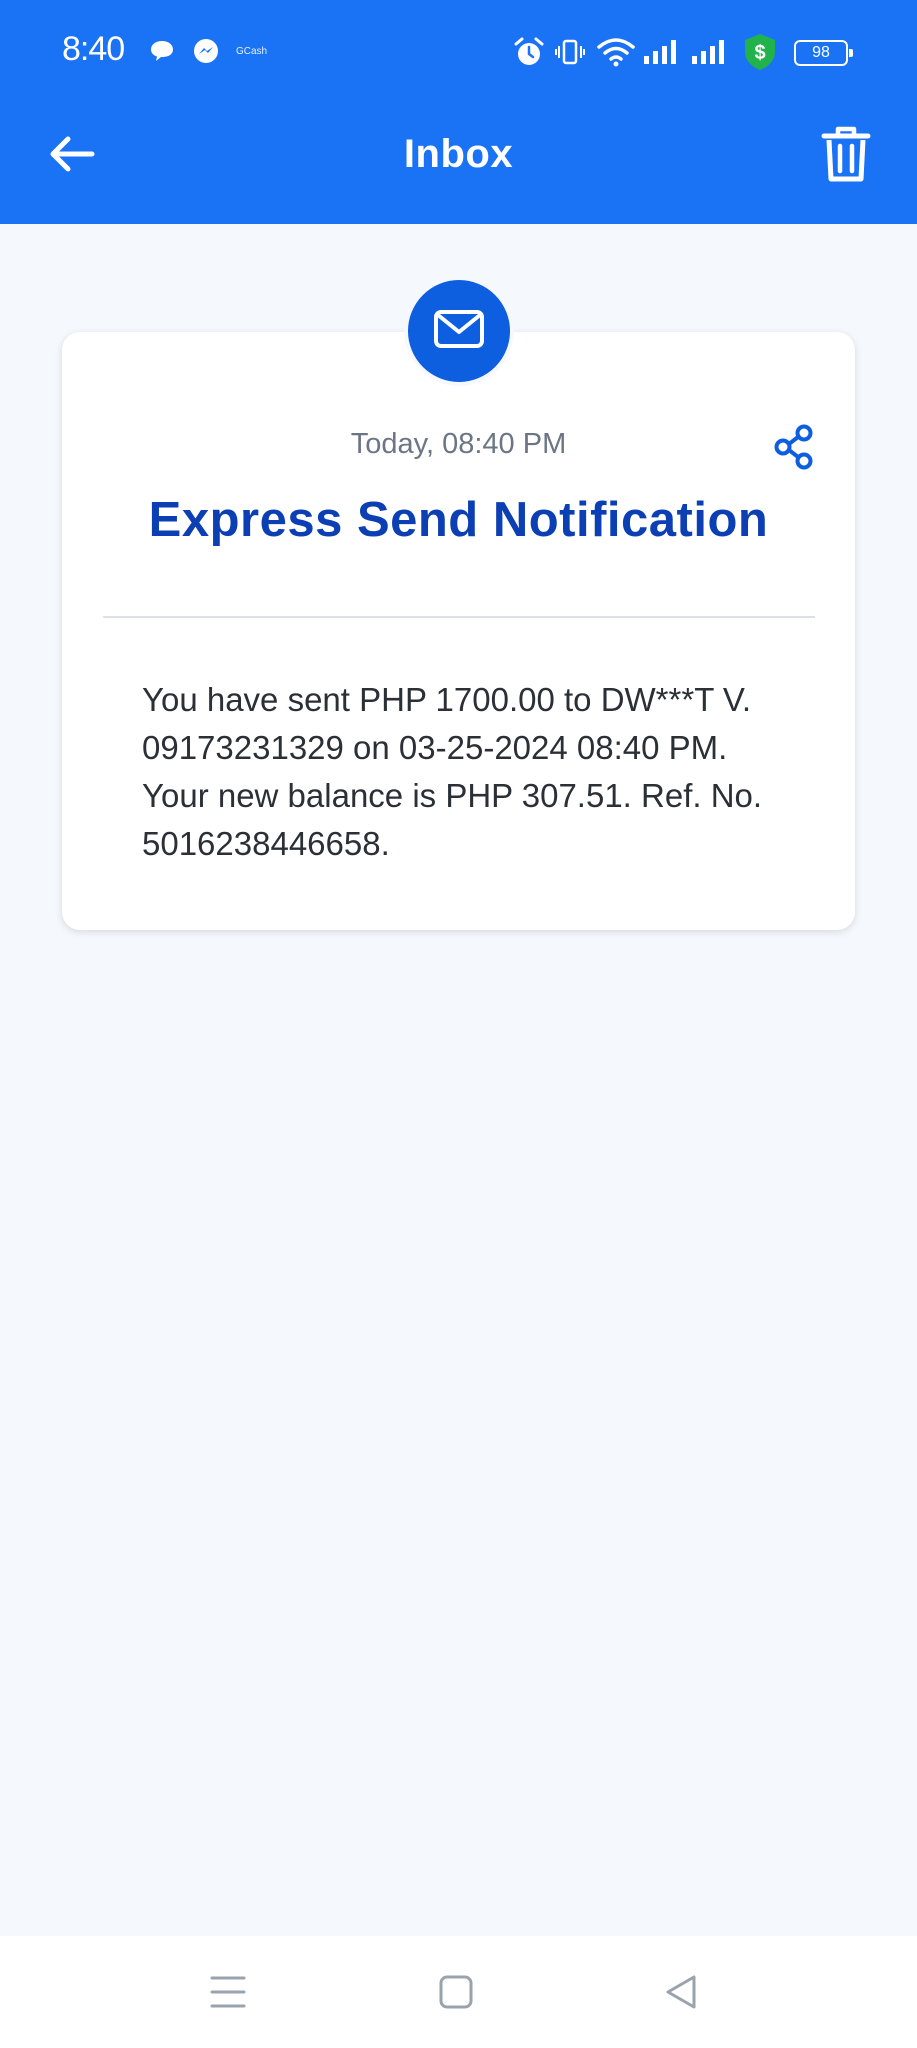 The width and height of the screenshot is (917, 2048). What do you see at coordinates (93, 49) in the screenshot?
I see `status-time: 8:40` at bounding box center [93, 49].